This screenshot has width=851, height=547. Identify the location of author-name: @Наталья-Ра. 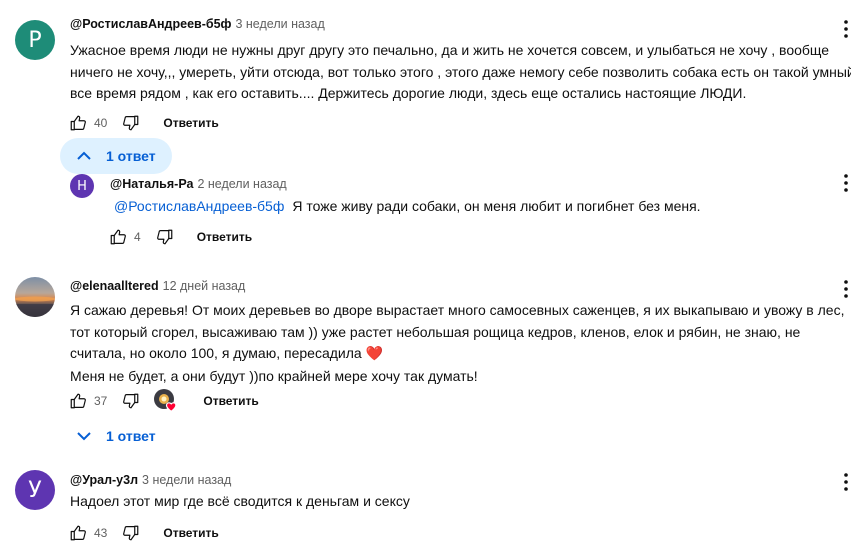
(151, 184).